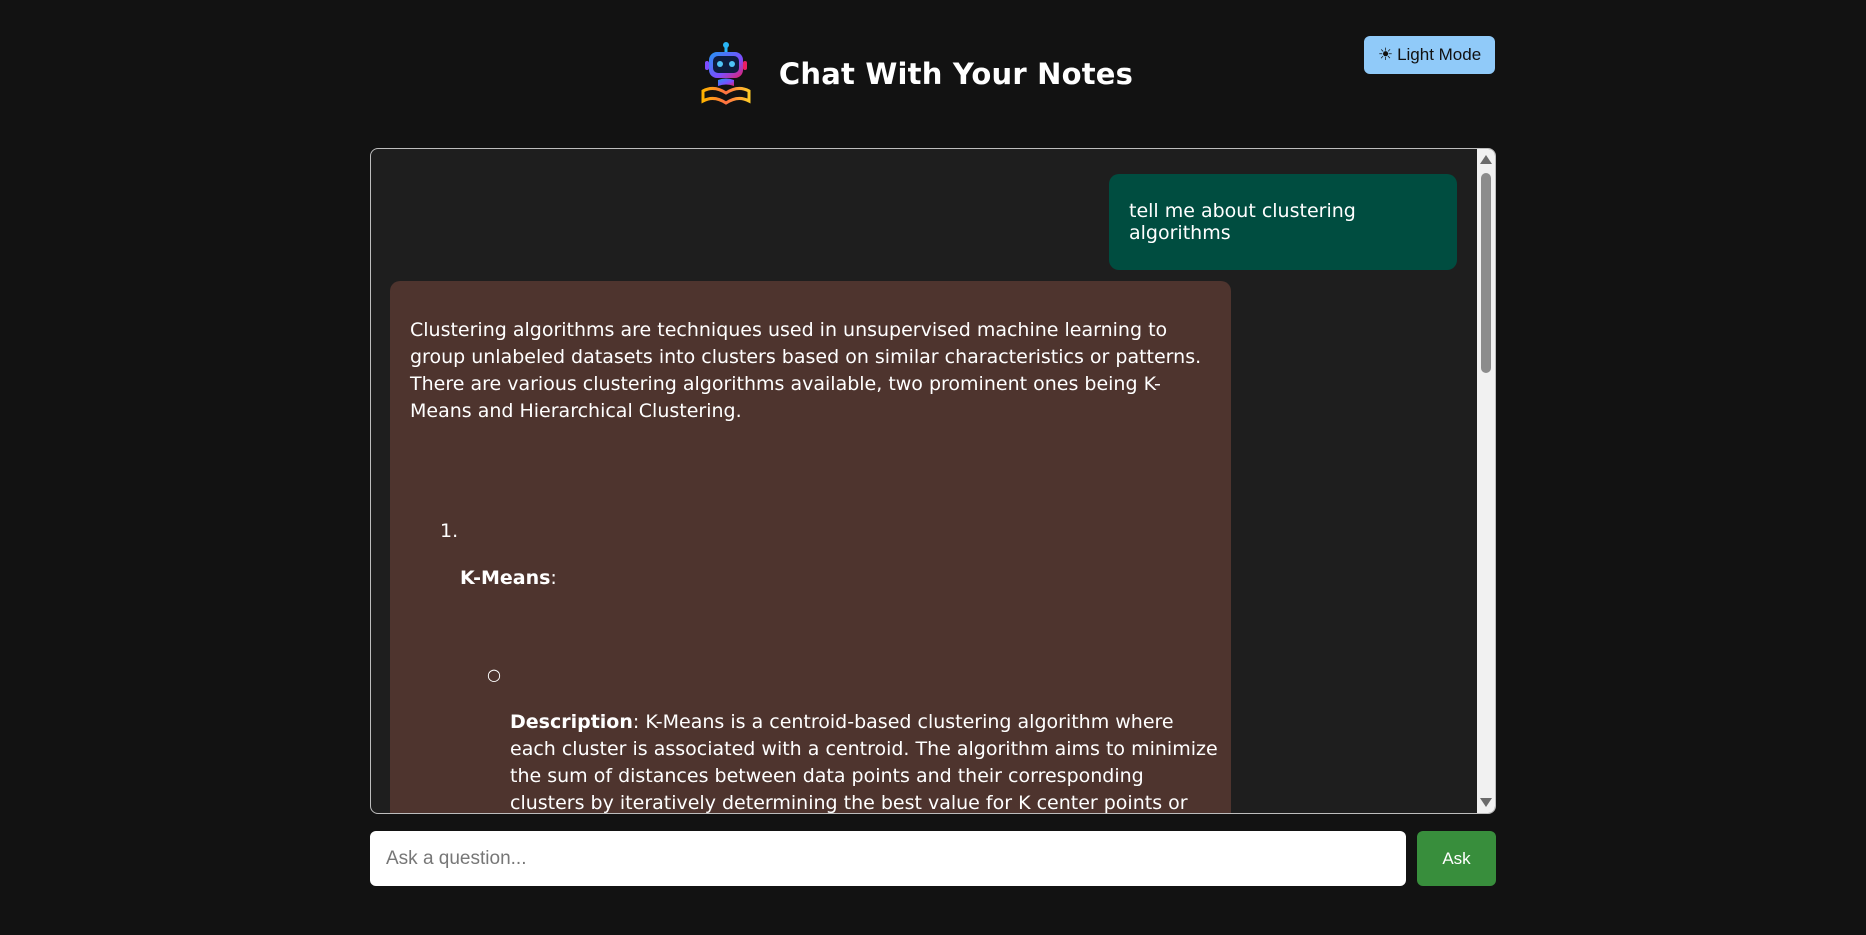 This screenshot has height=935, width=1866. Describe the element at coordinates (1242, 222) in the screenshot. I see `user-message-text: tell me about clustering algorithms` at that location.